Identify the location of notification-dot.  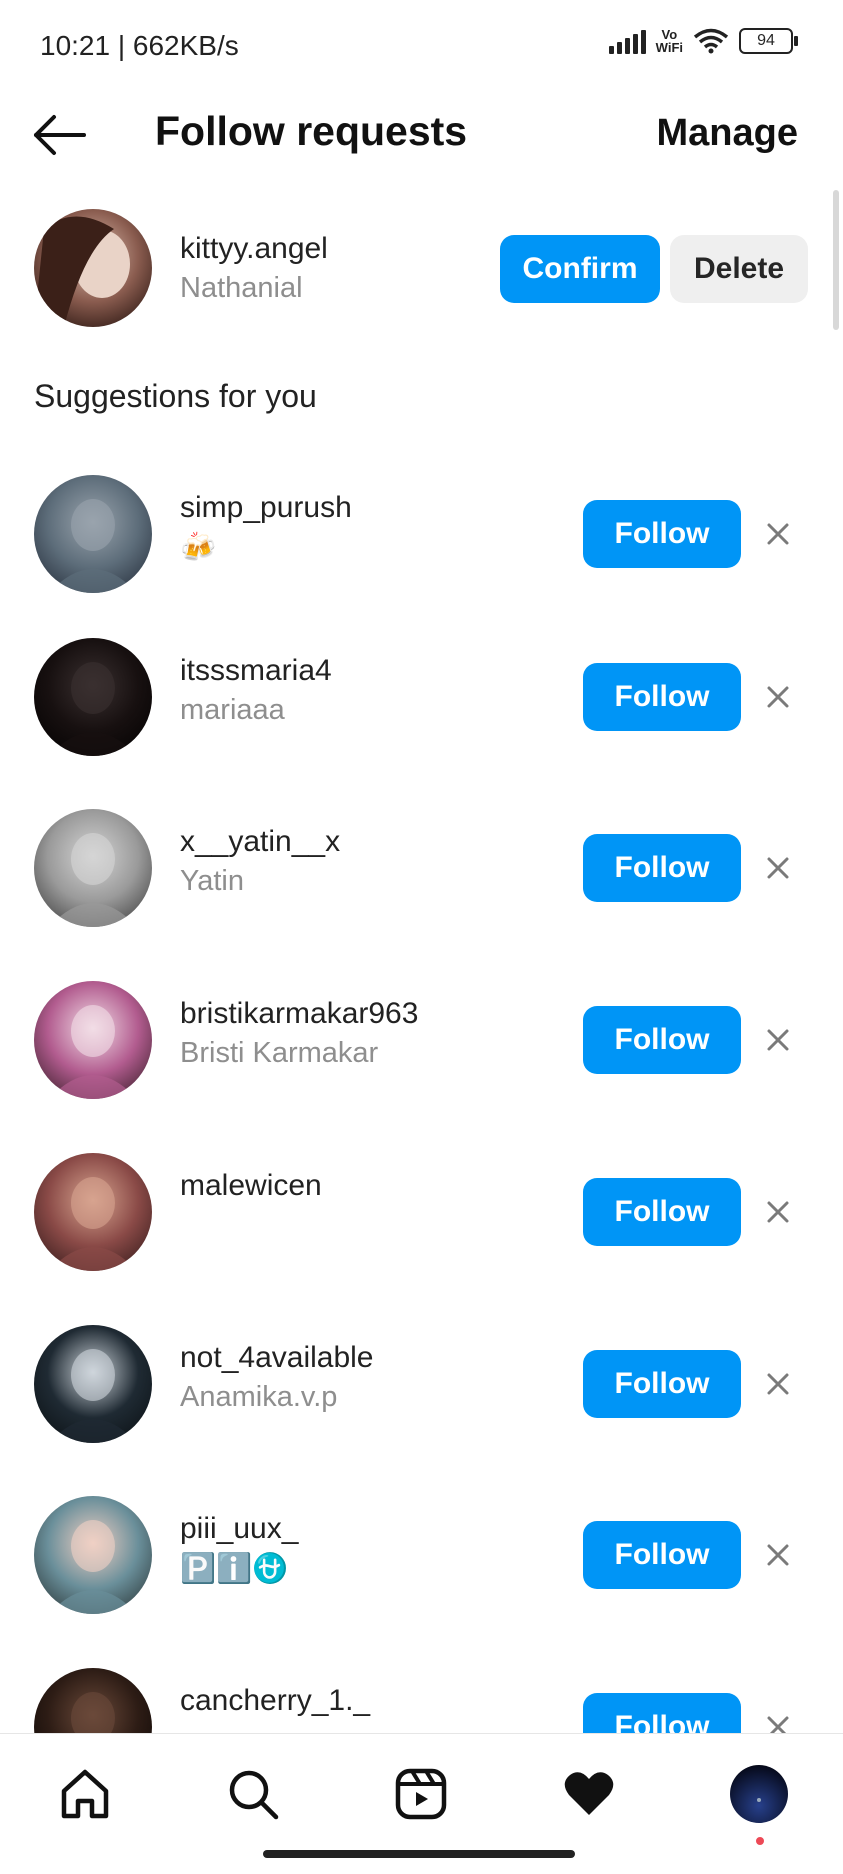
(760, 1841).